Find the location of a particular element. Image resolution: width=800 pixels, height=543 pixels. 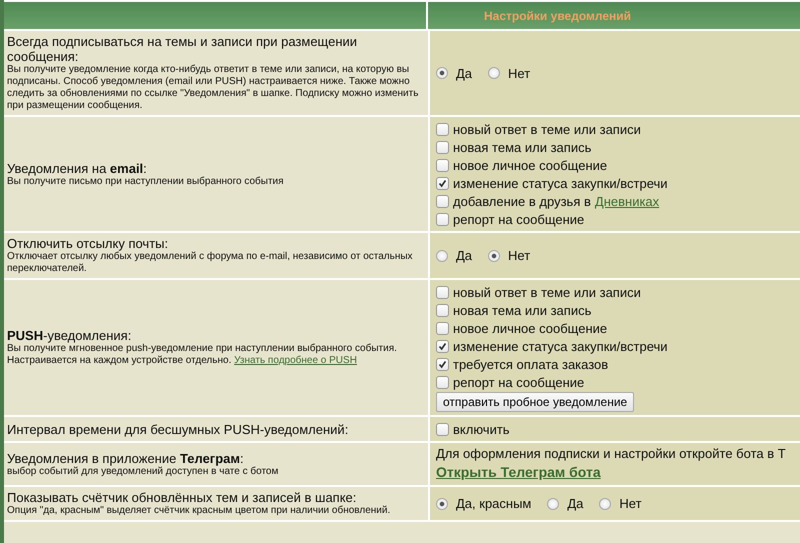

section-title: Настройки уведомлений is located at coordinates (558, 15).